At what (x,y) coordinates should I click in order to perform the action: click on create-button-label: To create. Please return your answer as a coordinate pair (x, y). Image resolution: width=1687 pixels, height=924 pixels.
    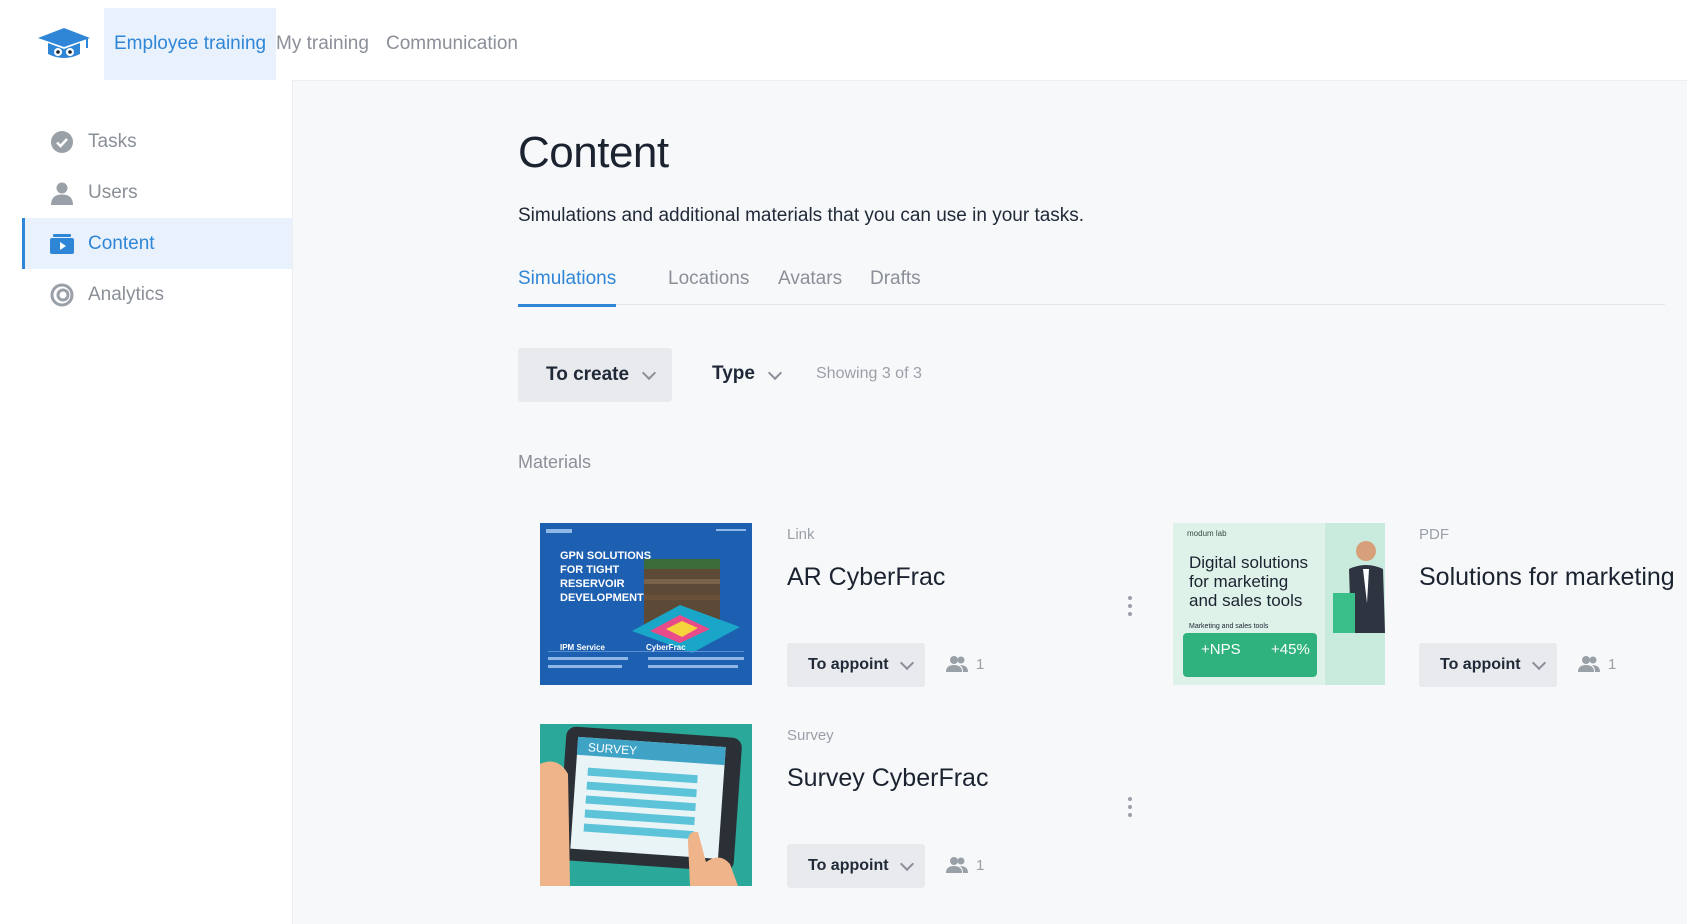
    Looking at the image, I should click on (588, 374).